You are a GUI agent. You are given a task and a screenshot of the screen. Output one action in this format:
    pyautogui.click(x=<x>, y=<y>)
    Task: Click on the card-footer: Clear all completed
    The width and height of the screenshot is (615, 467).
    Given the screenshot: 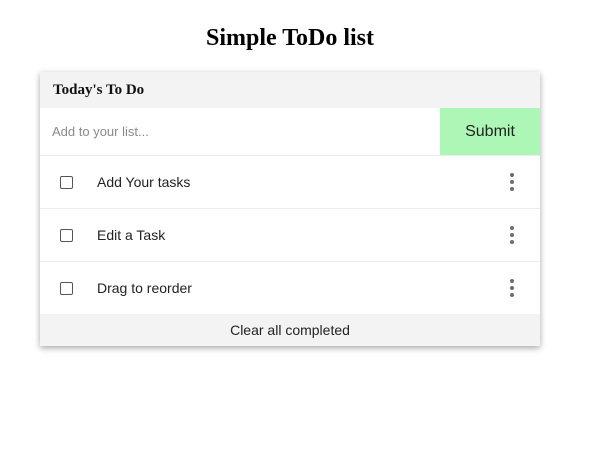 What is the action you would take?
    pyautogui.click(x=290, y=330)
    